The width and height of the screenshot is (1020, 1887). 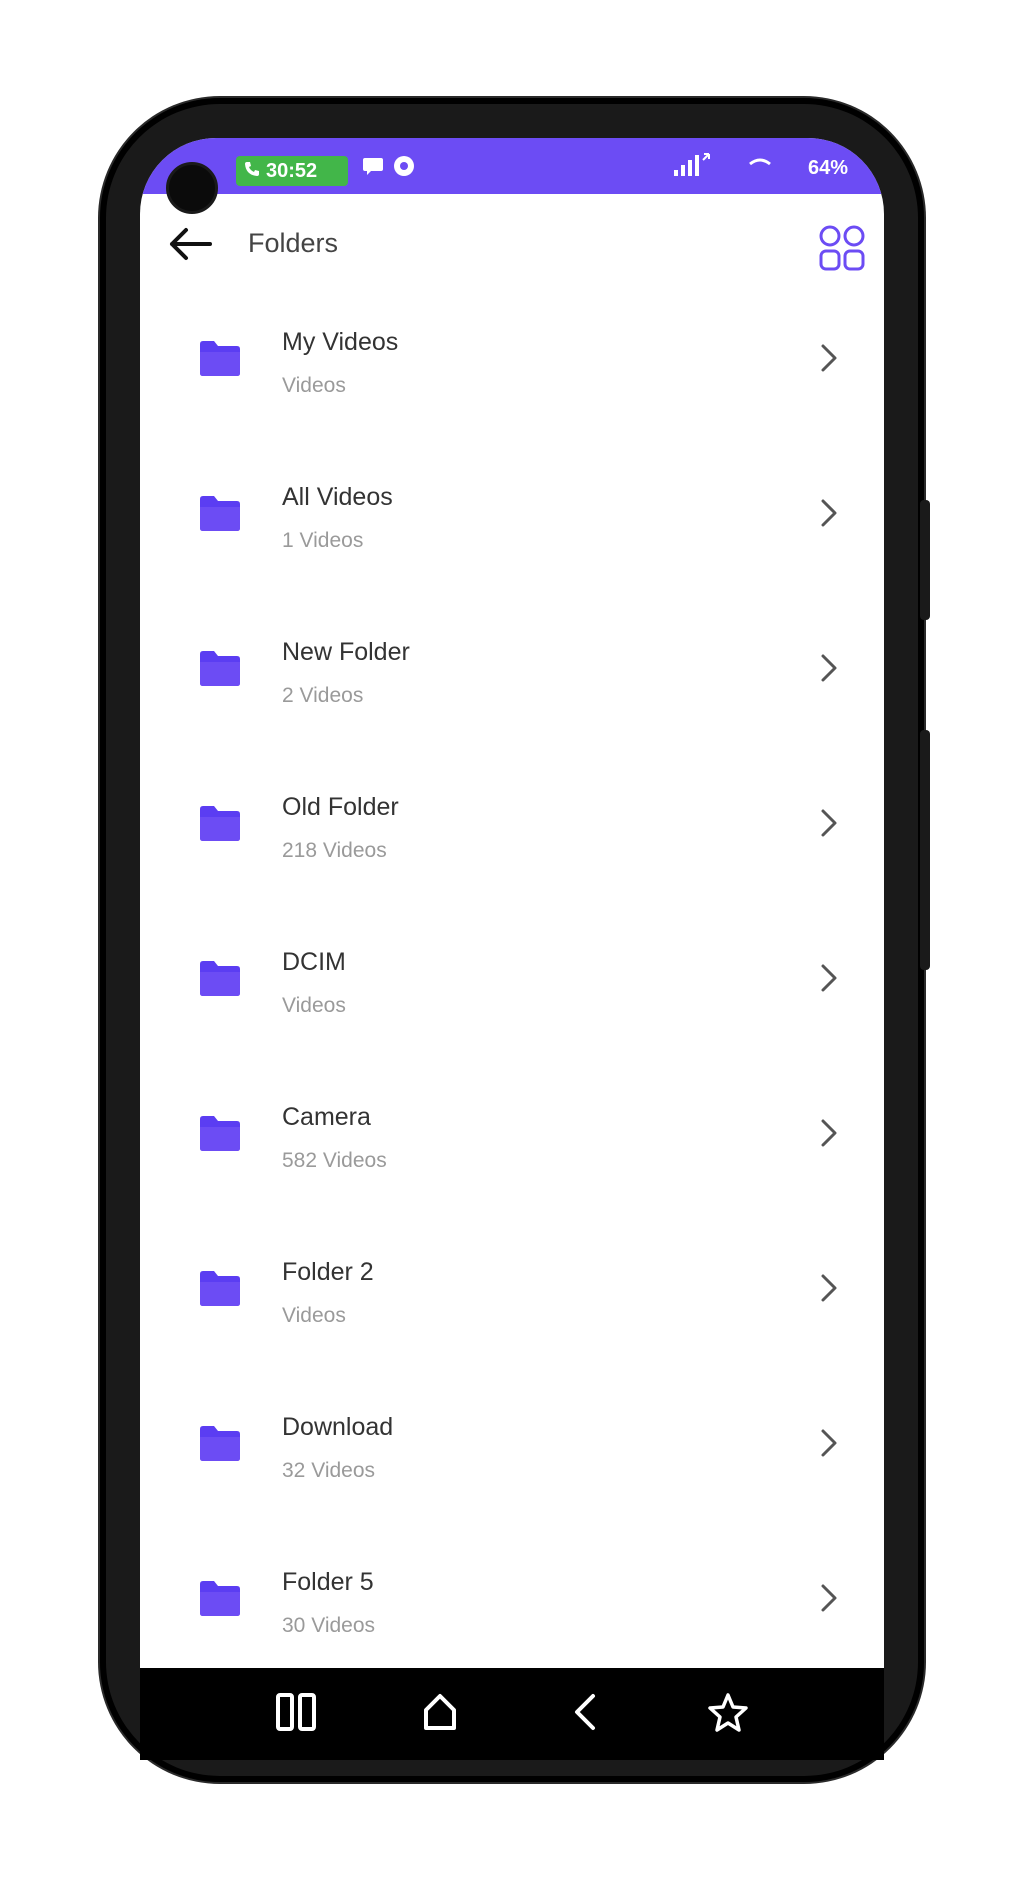 I want to click on folder-name: New Folder, so click(x=346, y=652).